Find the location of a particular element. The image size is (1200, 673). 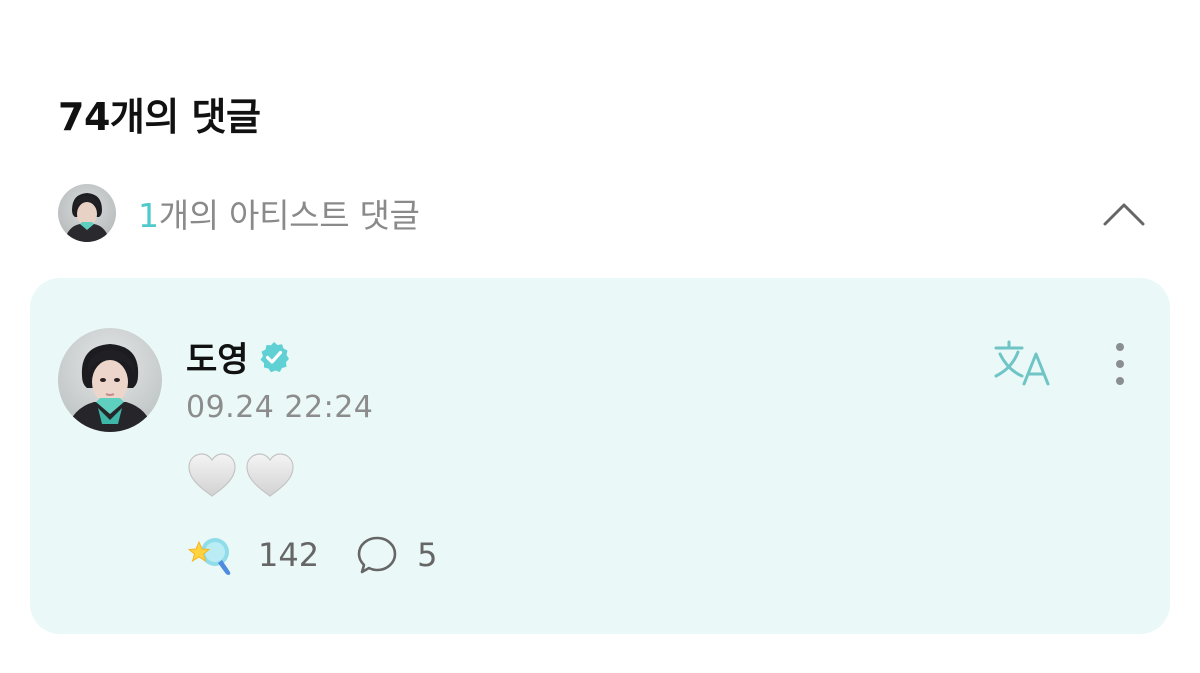

comments-count-heading: 74개의 댓글 is located at coordinates (159, 117).